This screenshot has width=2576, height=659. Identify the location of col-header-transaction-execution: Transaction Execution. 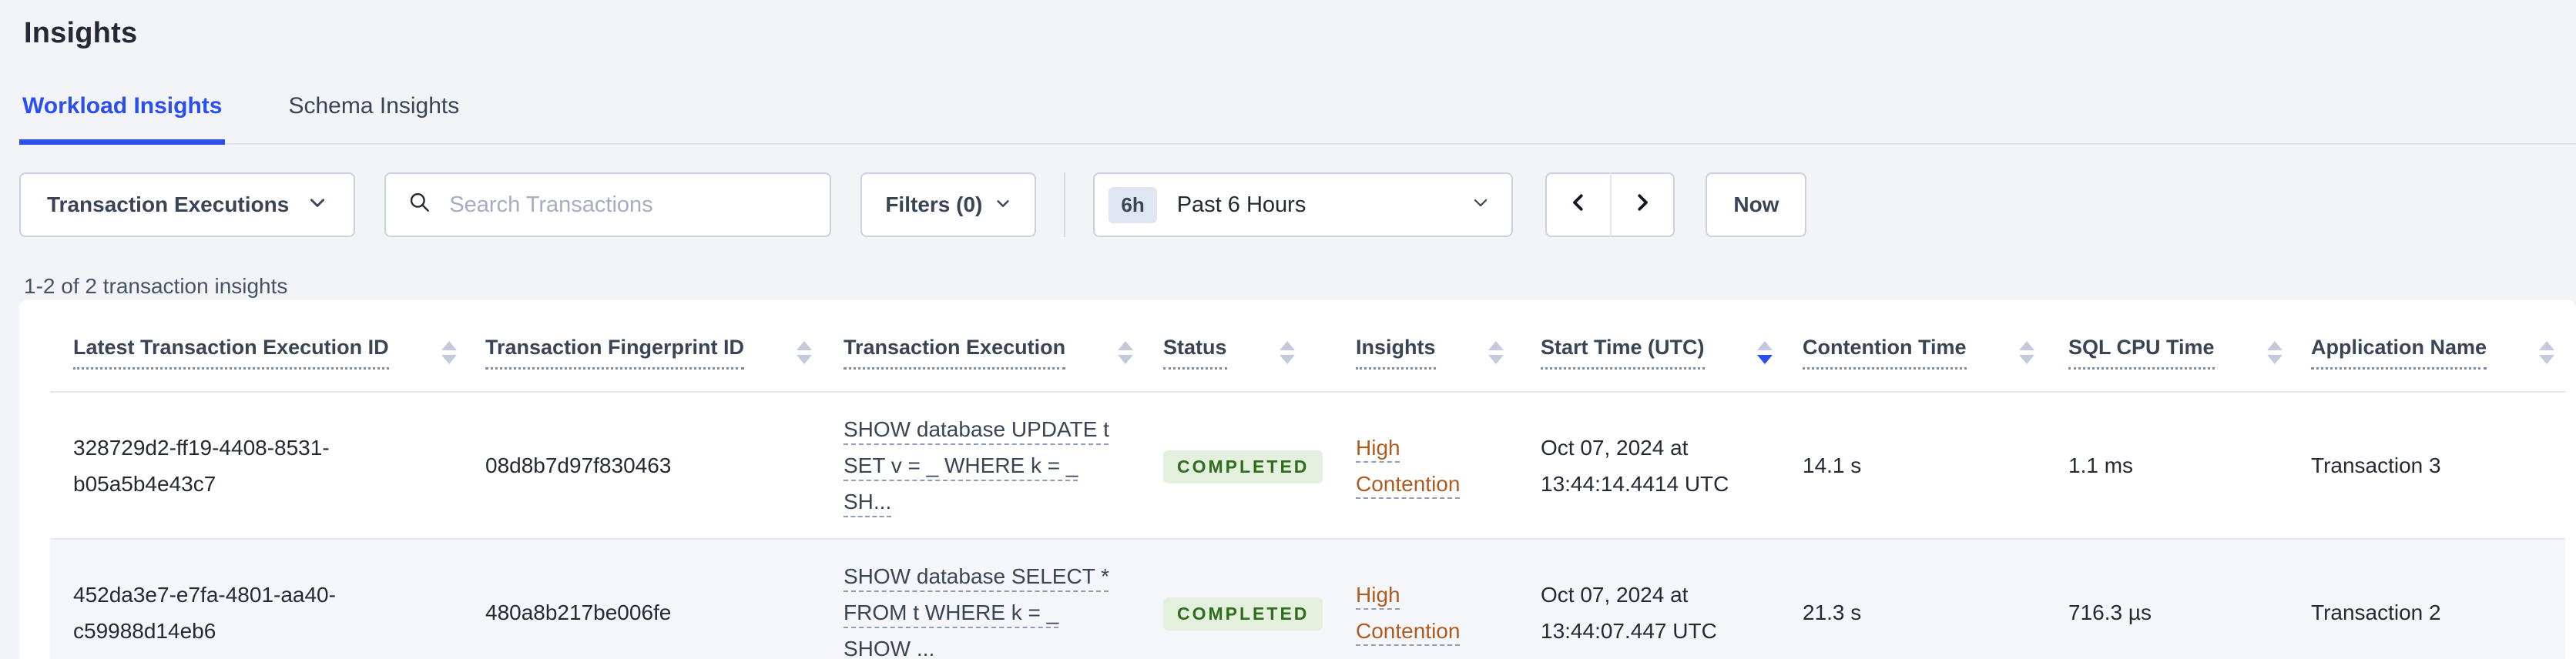
(980, 354).